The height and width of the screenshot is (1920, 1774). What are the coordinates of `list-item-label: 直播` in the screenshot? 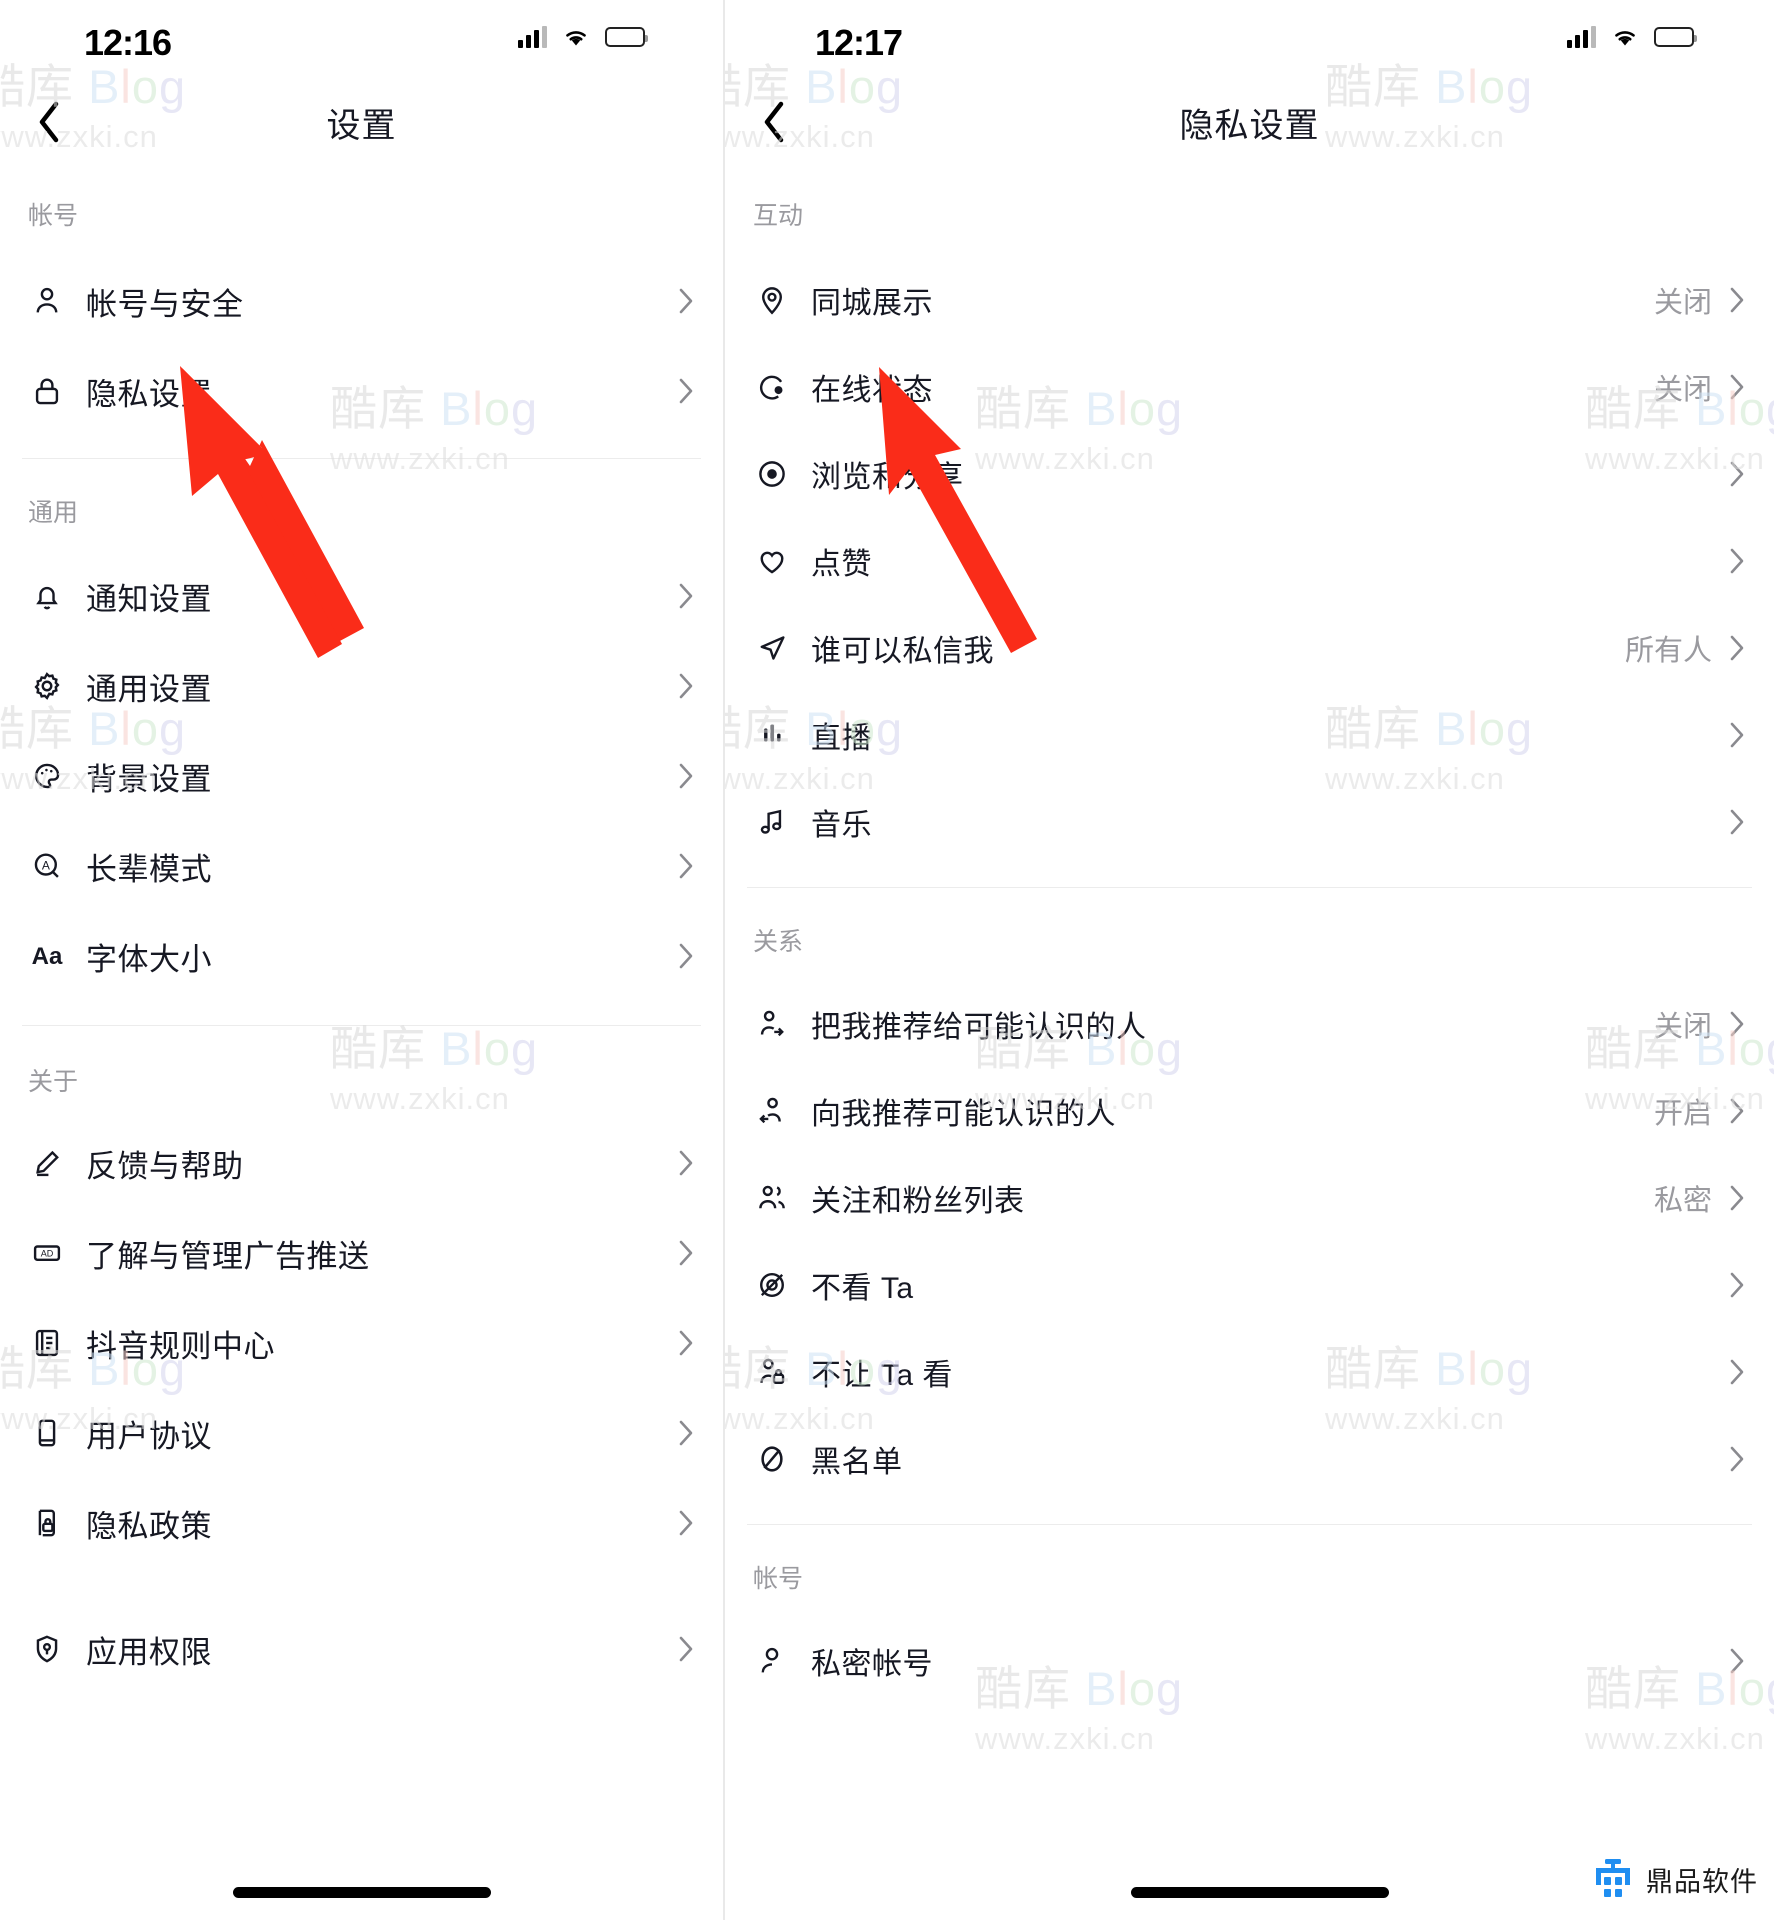 It's located at (841, 738).